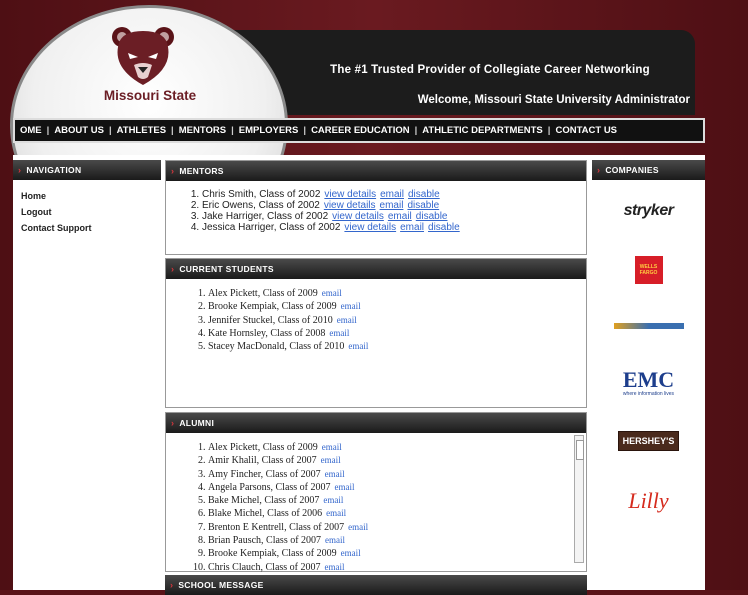  I want to click on alumni-name: Amir Khalil, Class of 2007, so click(262, 461).